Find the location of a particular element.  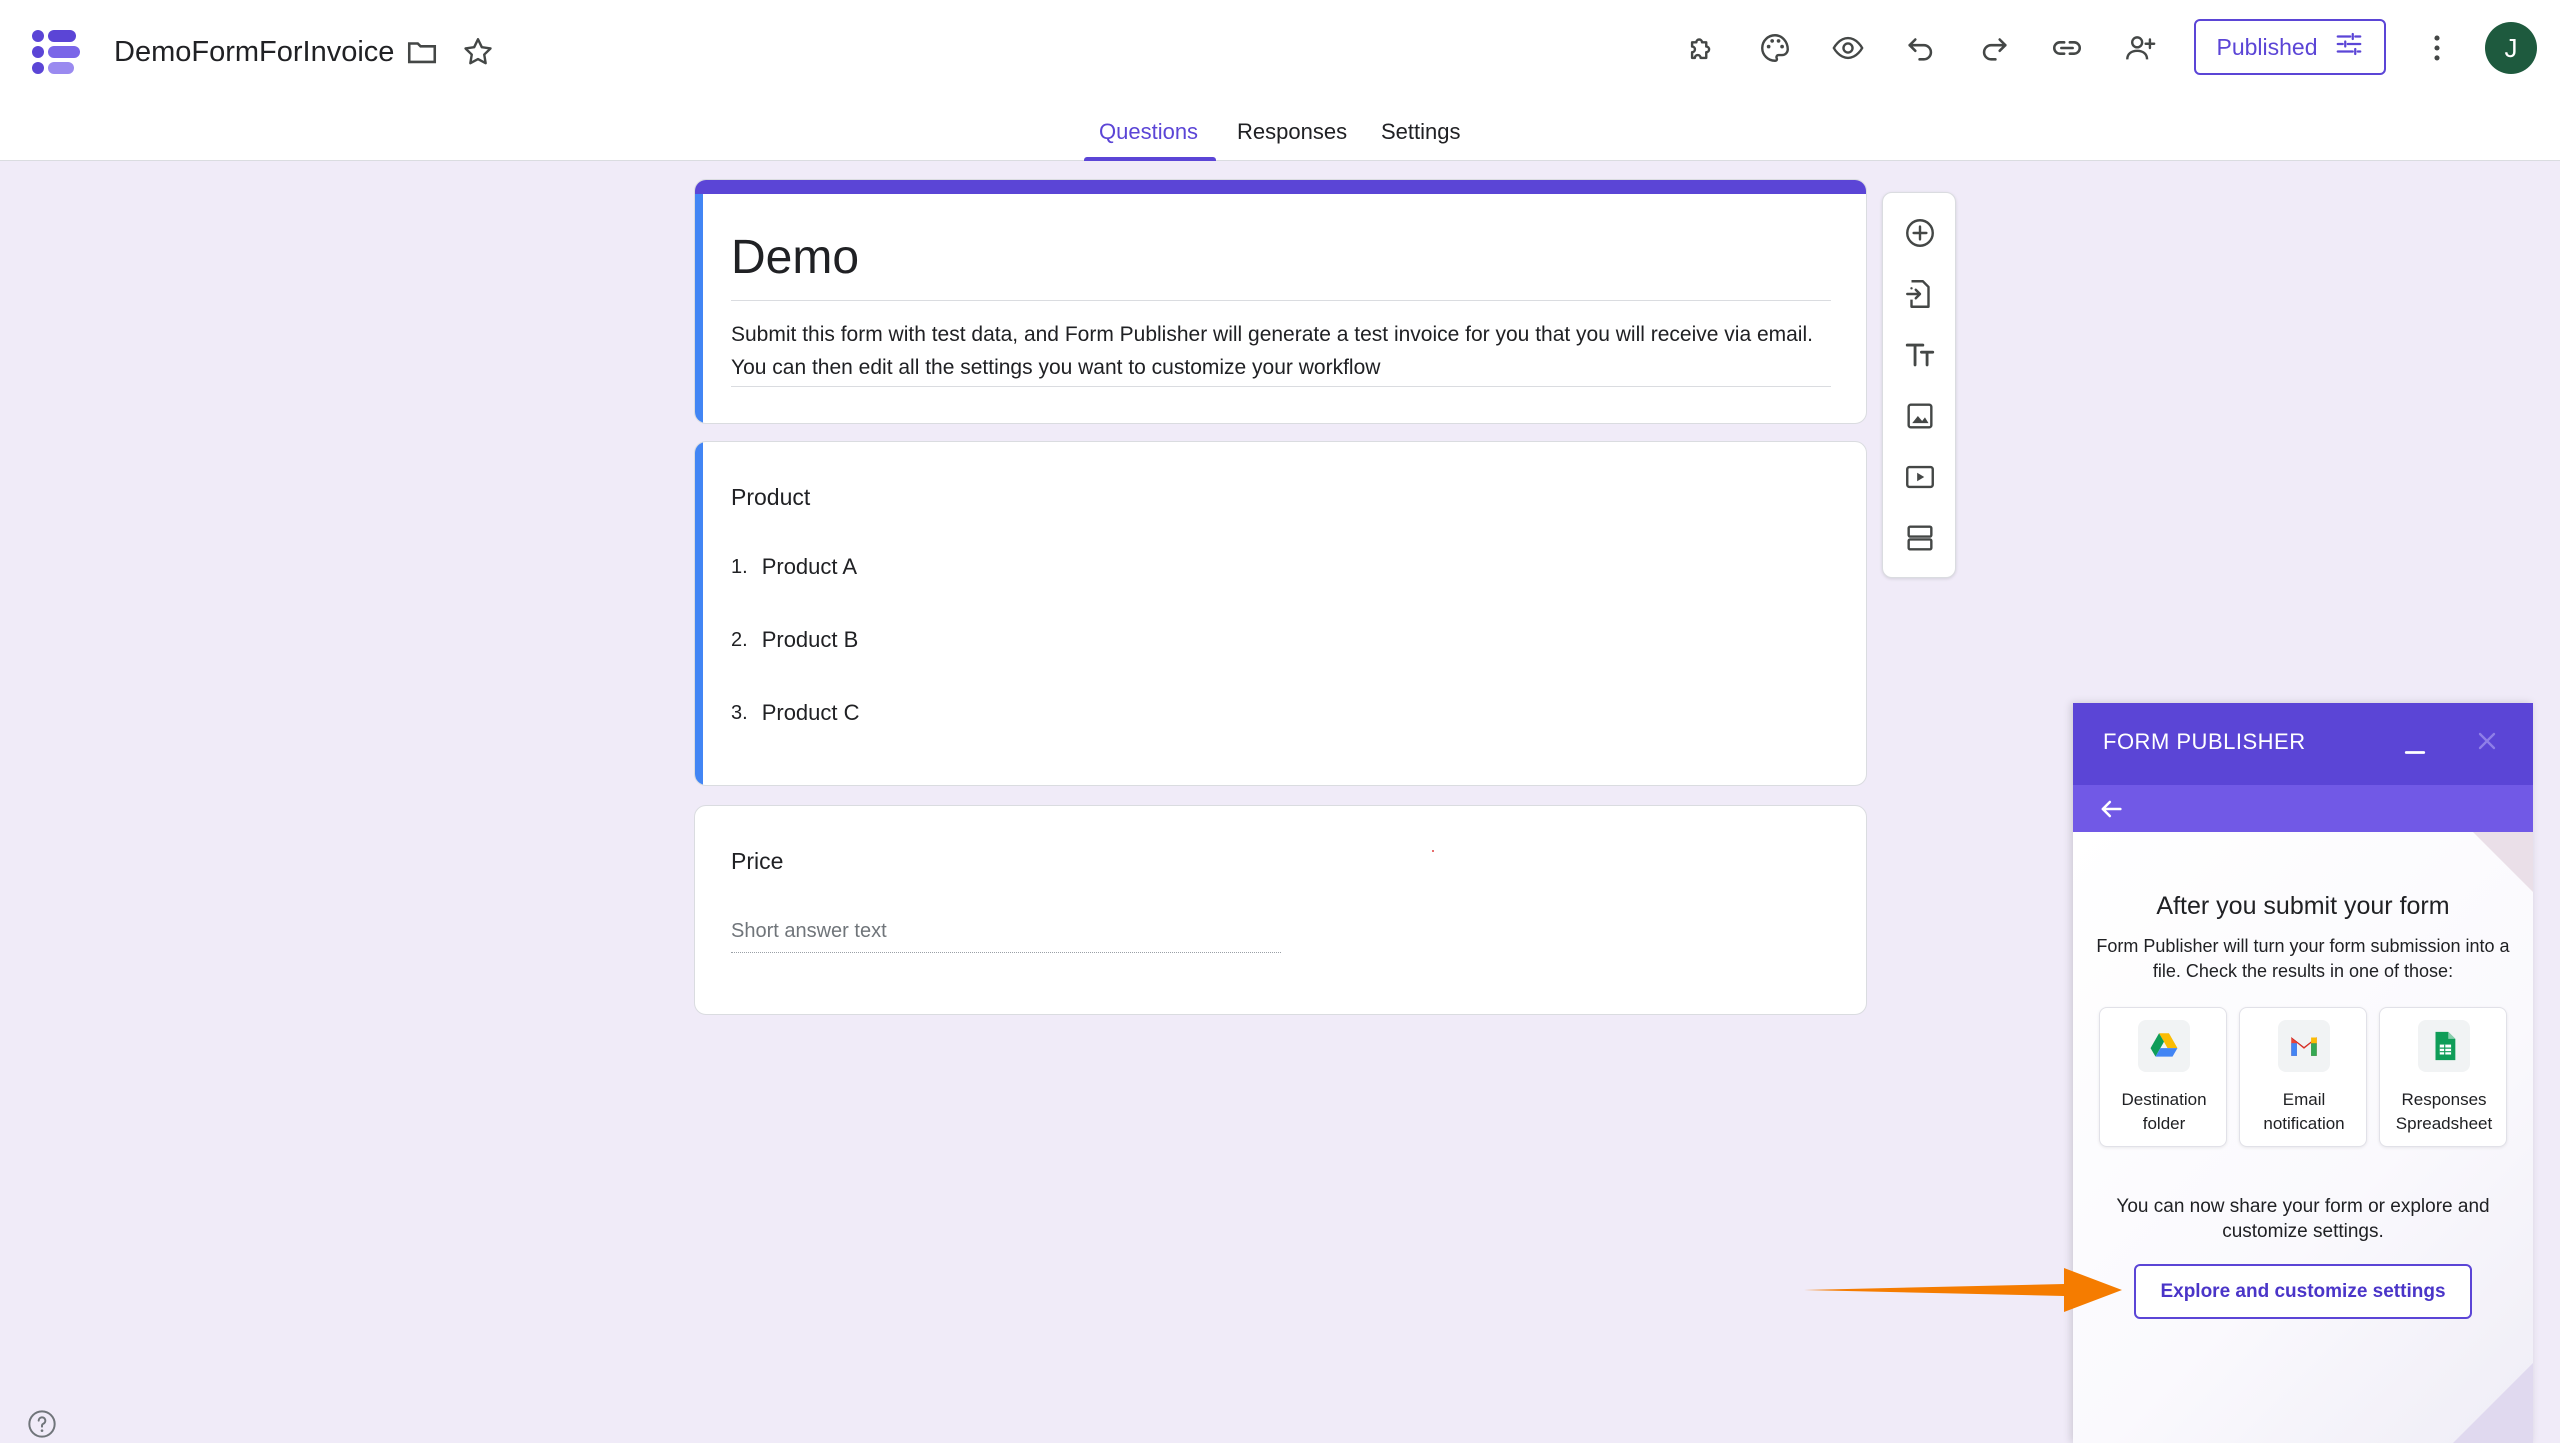

list-item: 3. Product C is located at coordinates (795, 713).